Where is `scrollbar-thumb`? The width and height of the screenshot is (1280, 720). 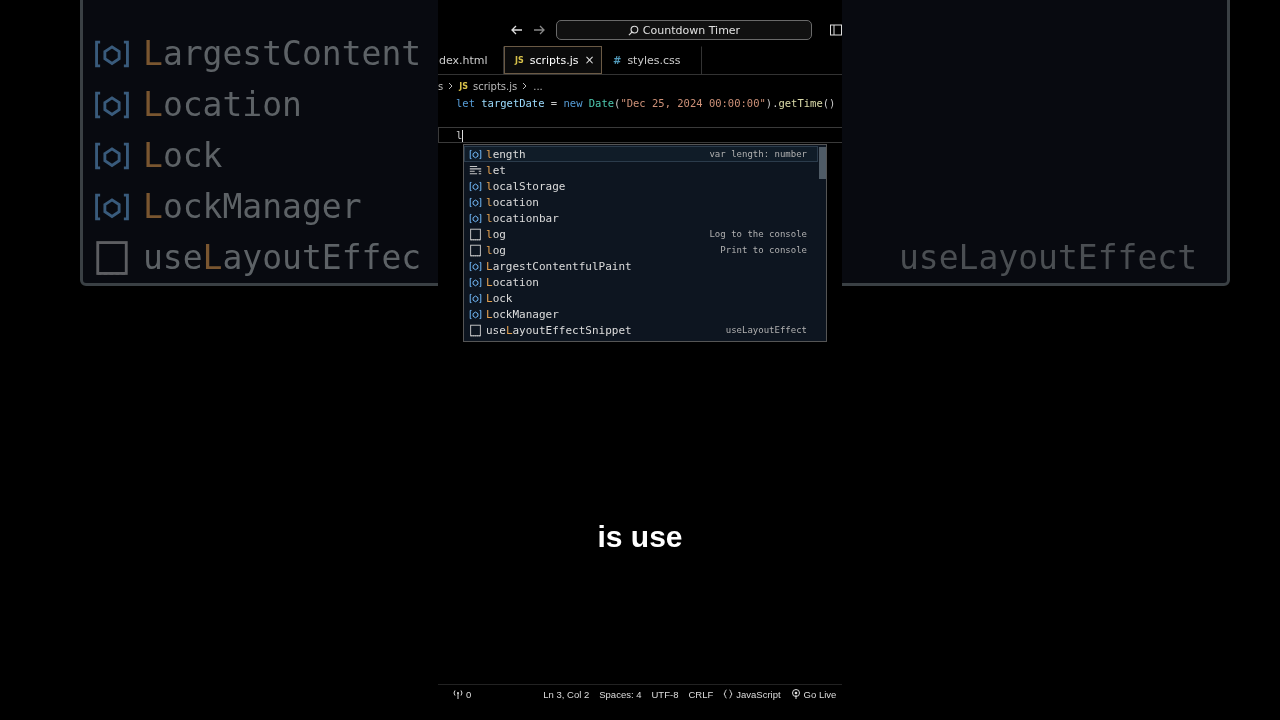 scrollbar-thumb is located at coordinates (822, 163).